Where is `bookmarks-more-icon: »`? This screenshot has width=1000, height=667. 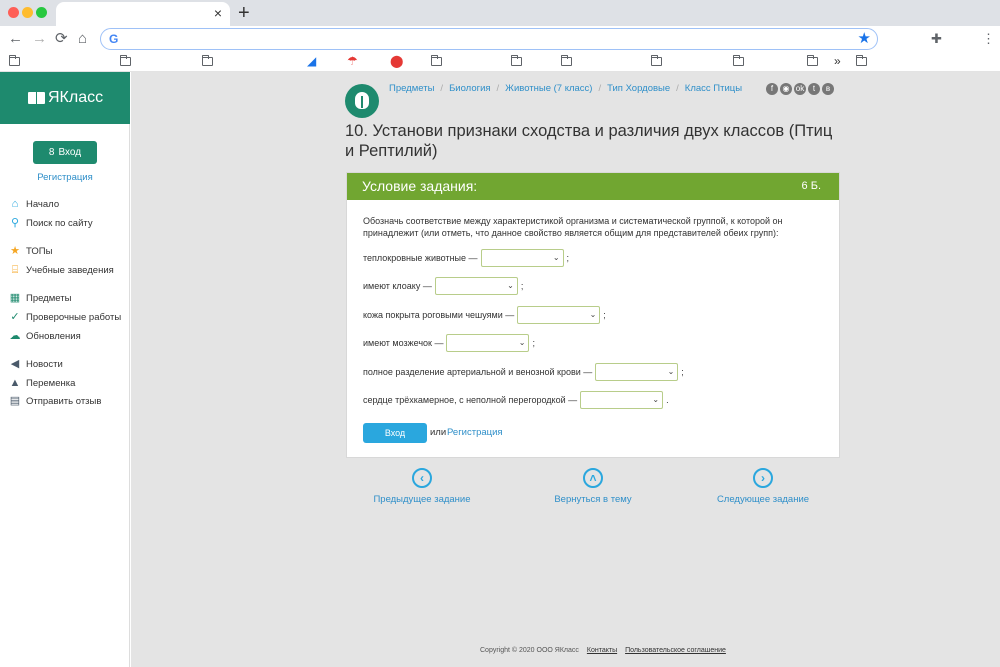 bookmarks-more-icon: » is located at coordinates (837, 61).